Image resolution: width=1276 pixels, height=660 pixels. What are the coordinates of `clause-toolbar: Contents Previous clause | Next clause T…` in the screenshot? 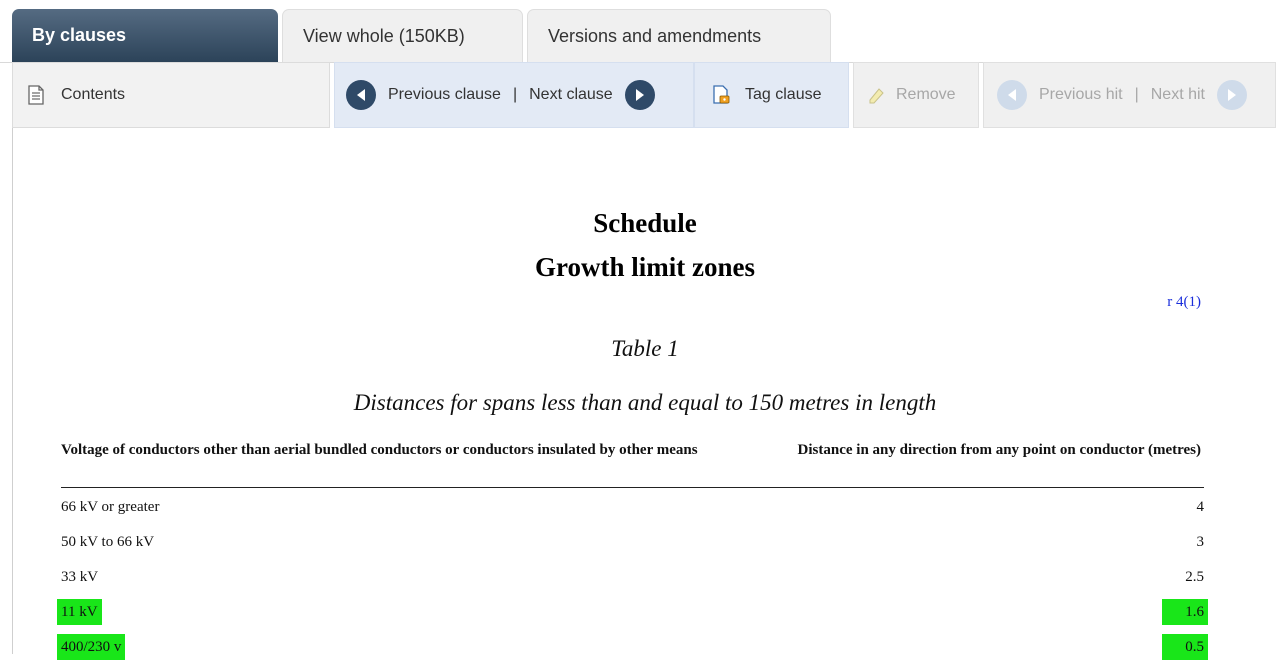 It's located at (644, 95).